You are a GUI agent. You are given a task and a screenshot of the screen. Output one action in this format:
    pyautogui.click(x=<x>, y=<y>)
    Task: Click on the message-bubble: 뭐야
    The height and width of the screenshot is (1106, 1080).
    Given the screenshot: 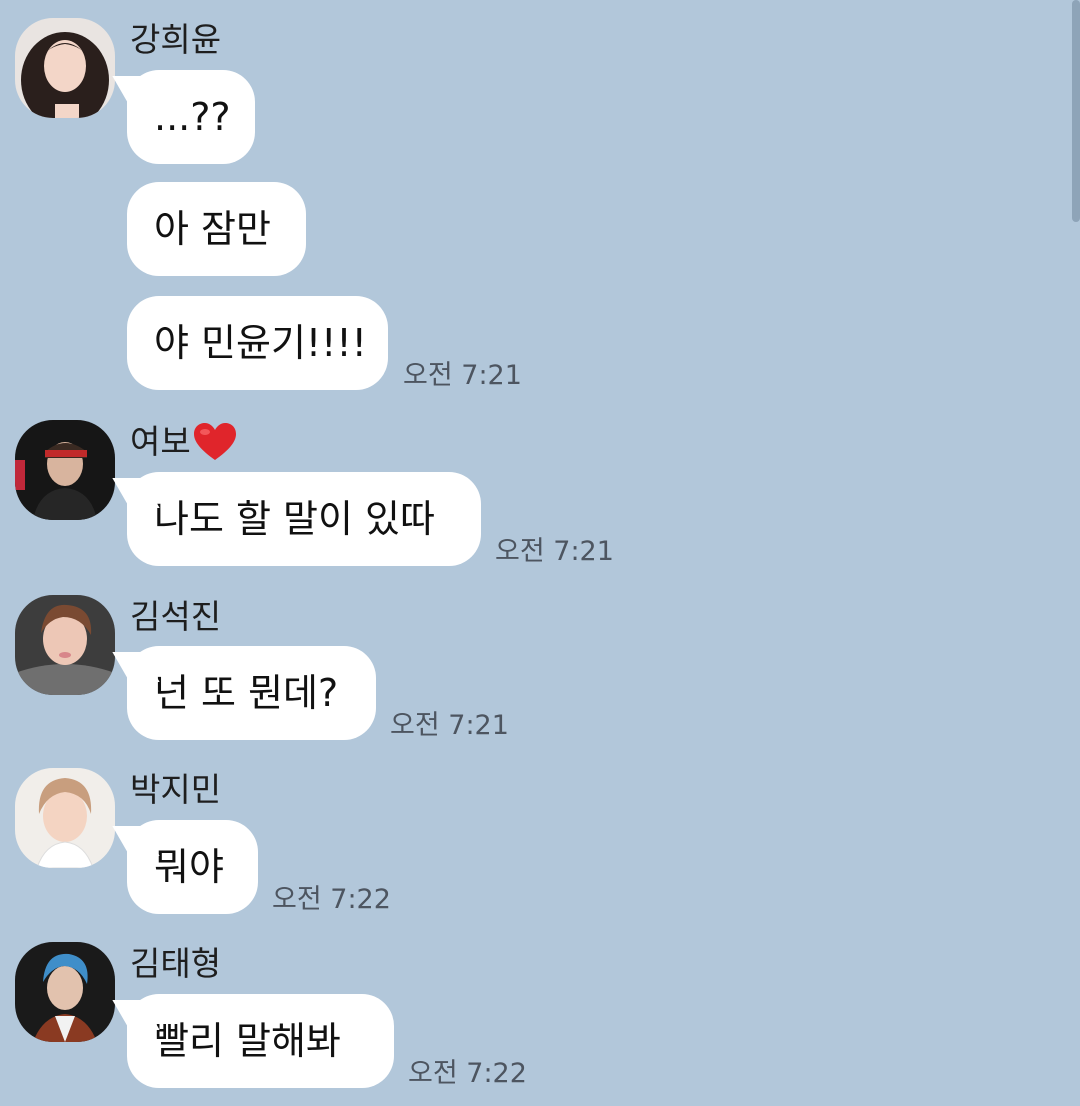 What is the action you would take?
    pyautogui.click(x=192, y=867)
    